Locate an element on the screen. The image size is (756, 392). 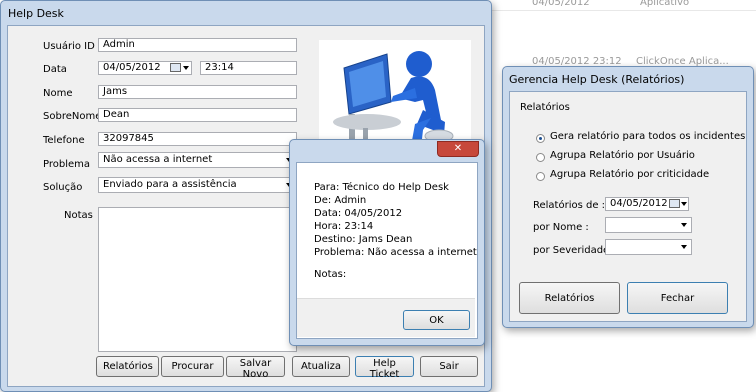
relatorios-de-date-picker: 04/05/2012 is located at coordinates (647, 204).